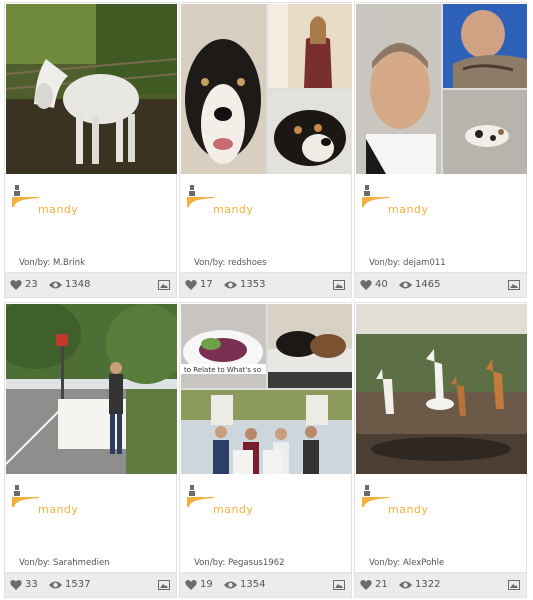  I want to click on author-line: Von/by: Sarahmedien, so click(64, 563).